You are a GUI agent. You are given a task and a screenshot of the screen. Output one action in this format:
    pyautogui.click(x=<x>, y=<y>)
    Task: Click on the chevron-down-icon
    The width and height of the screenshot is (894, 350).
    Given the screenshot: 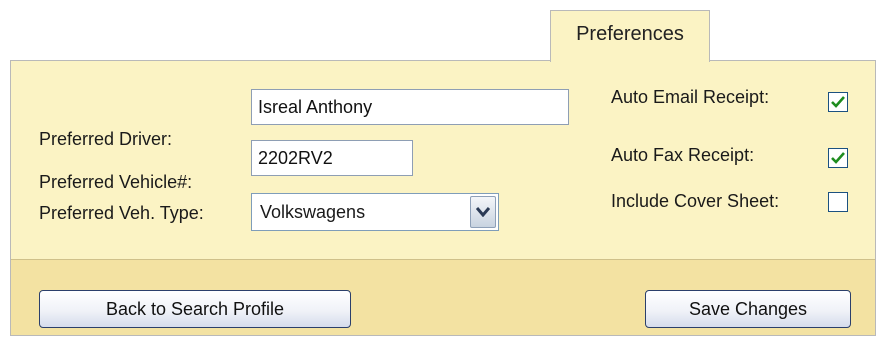 What is the action you would take?
    pyautogui.click(x=483, y=212)
    